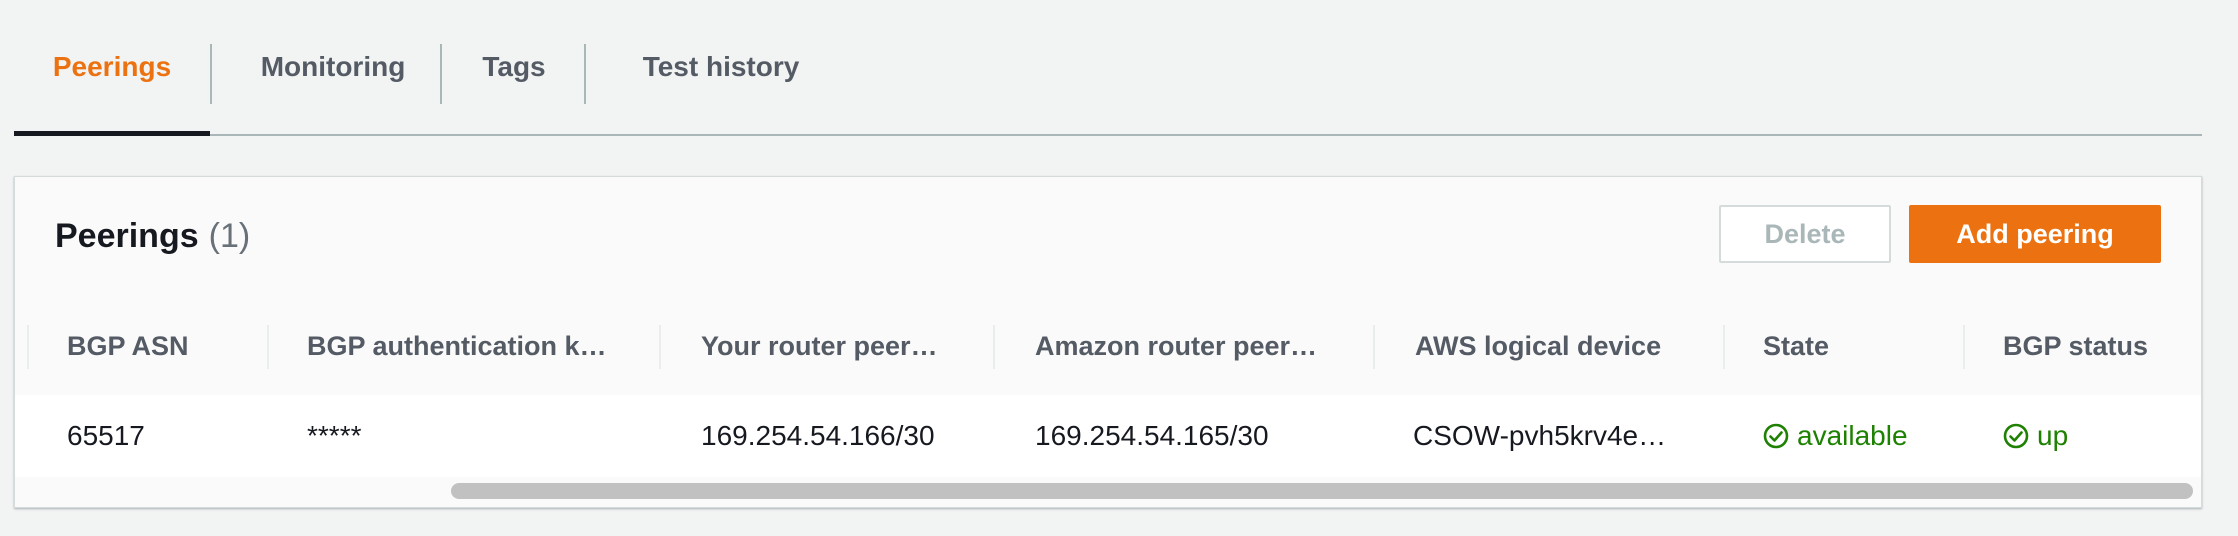 Image resolution: width=2238 pixels, height=536 pixels. Describe the element at coordinates (1322, 491) in the screenshot. I see `scrollbar-thumb` at that location.